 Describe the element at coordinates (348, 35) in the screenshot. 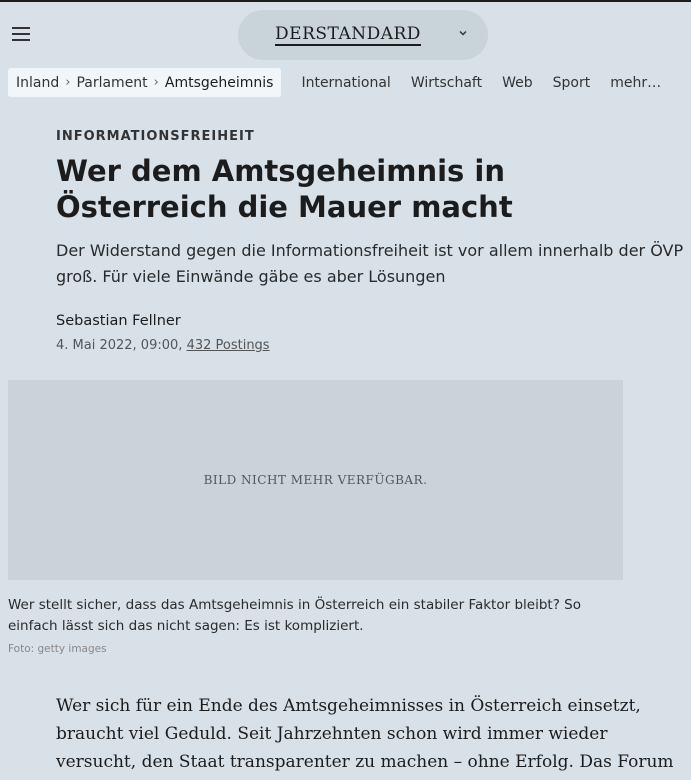

I see `site-logo: DERSTANDARD` at that location.